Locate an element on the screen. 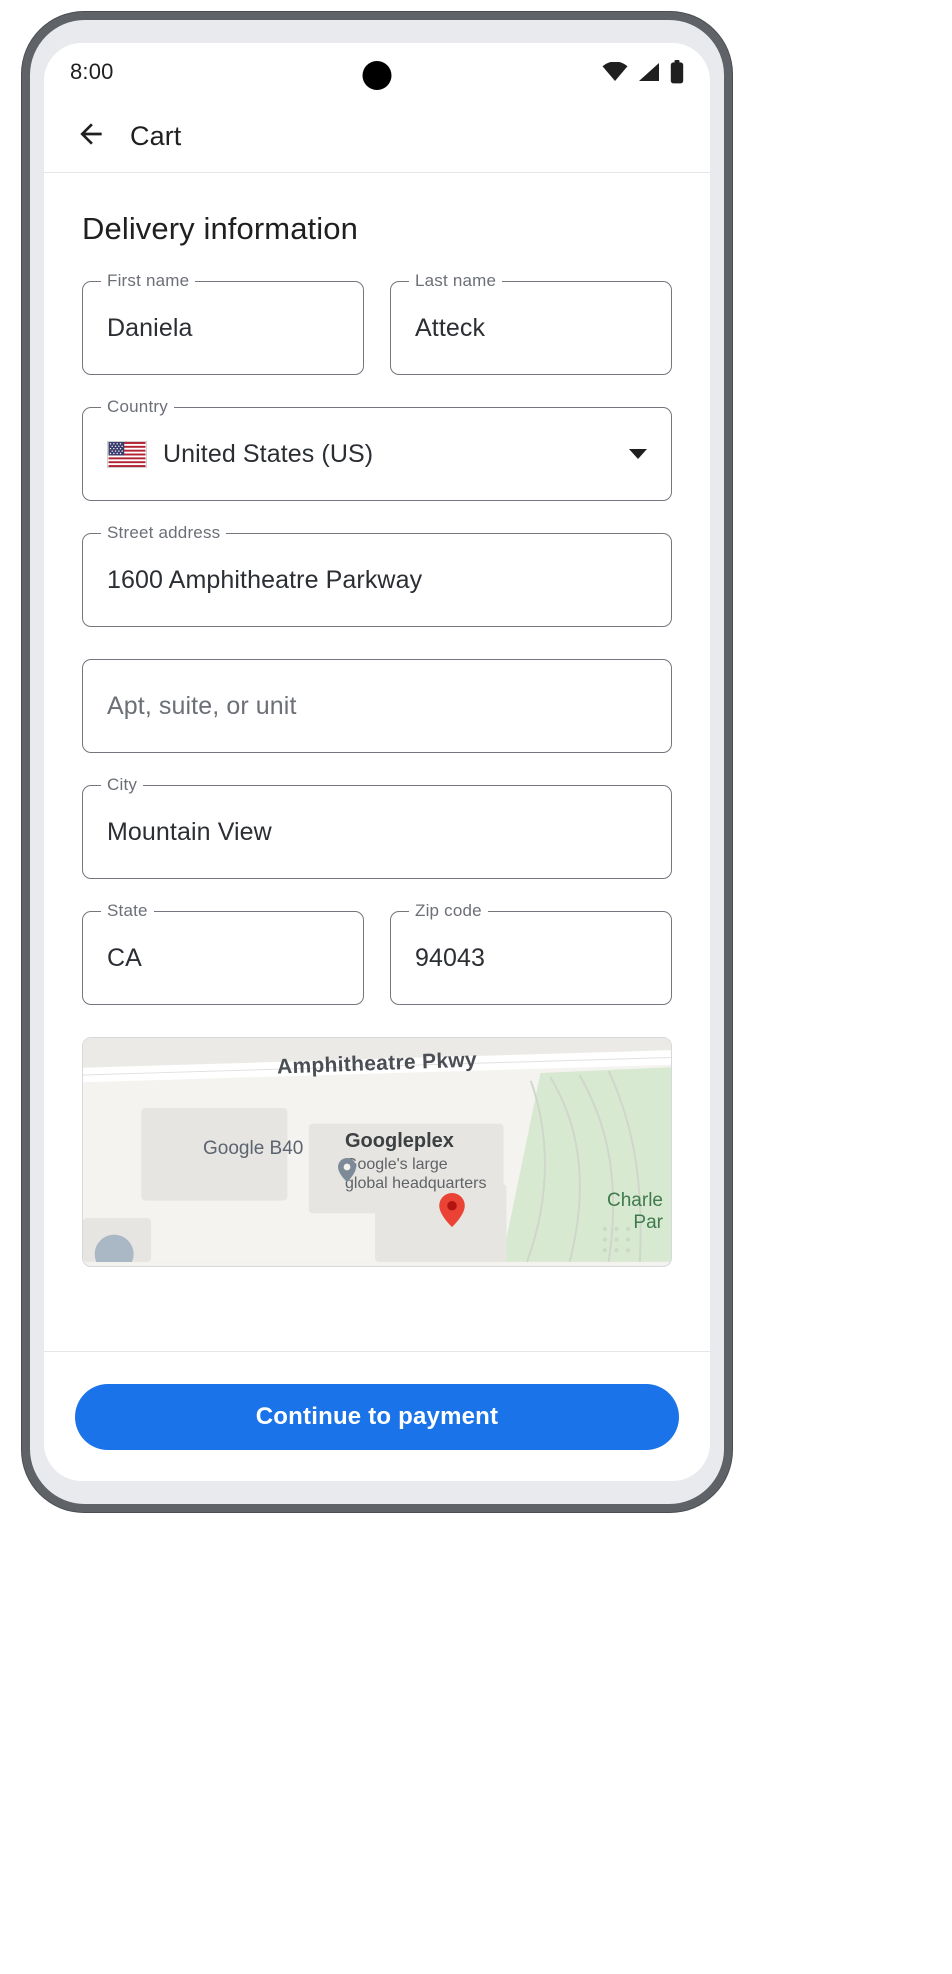 This screenshot has height=1974, width=952. apt-suite-unit-placeholder: Apt, suite, or unit is located at coordinates (202, 705).